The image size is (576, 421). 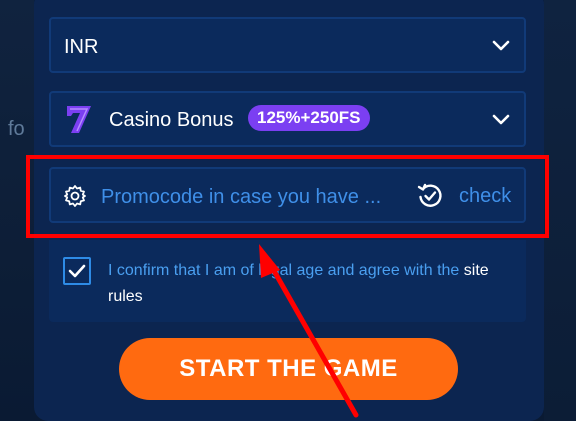 What do you see at coordinates (287, 45) in the screenshot?
I see `currency-select: INR` at bounding box center [287, 45].